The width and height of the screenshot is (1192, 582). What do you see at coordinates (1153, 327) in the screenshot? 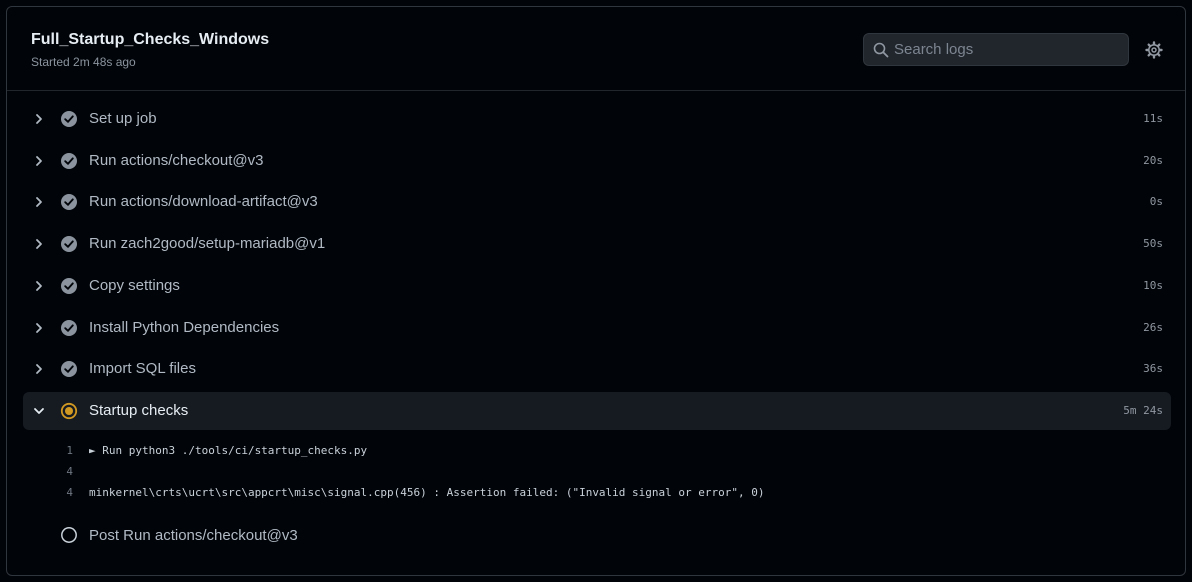
I see `step-duration: 26s` at bounding box center [1153, 327].